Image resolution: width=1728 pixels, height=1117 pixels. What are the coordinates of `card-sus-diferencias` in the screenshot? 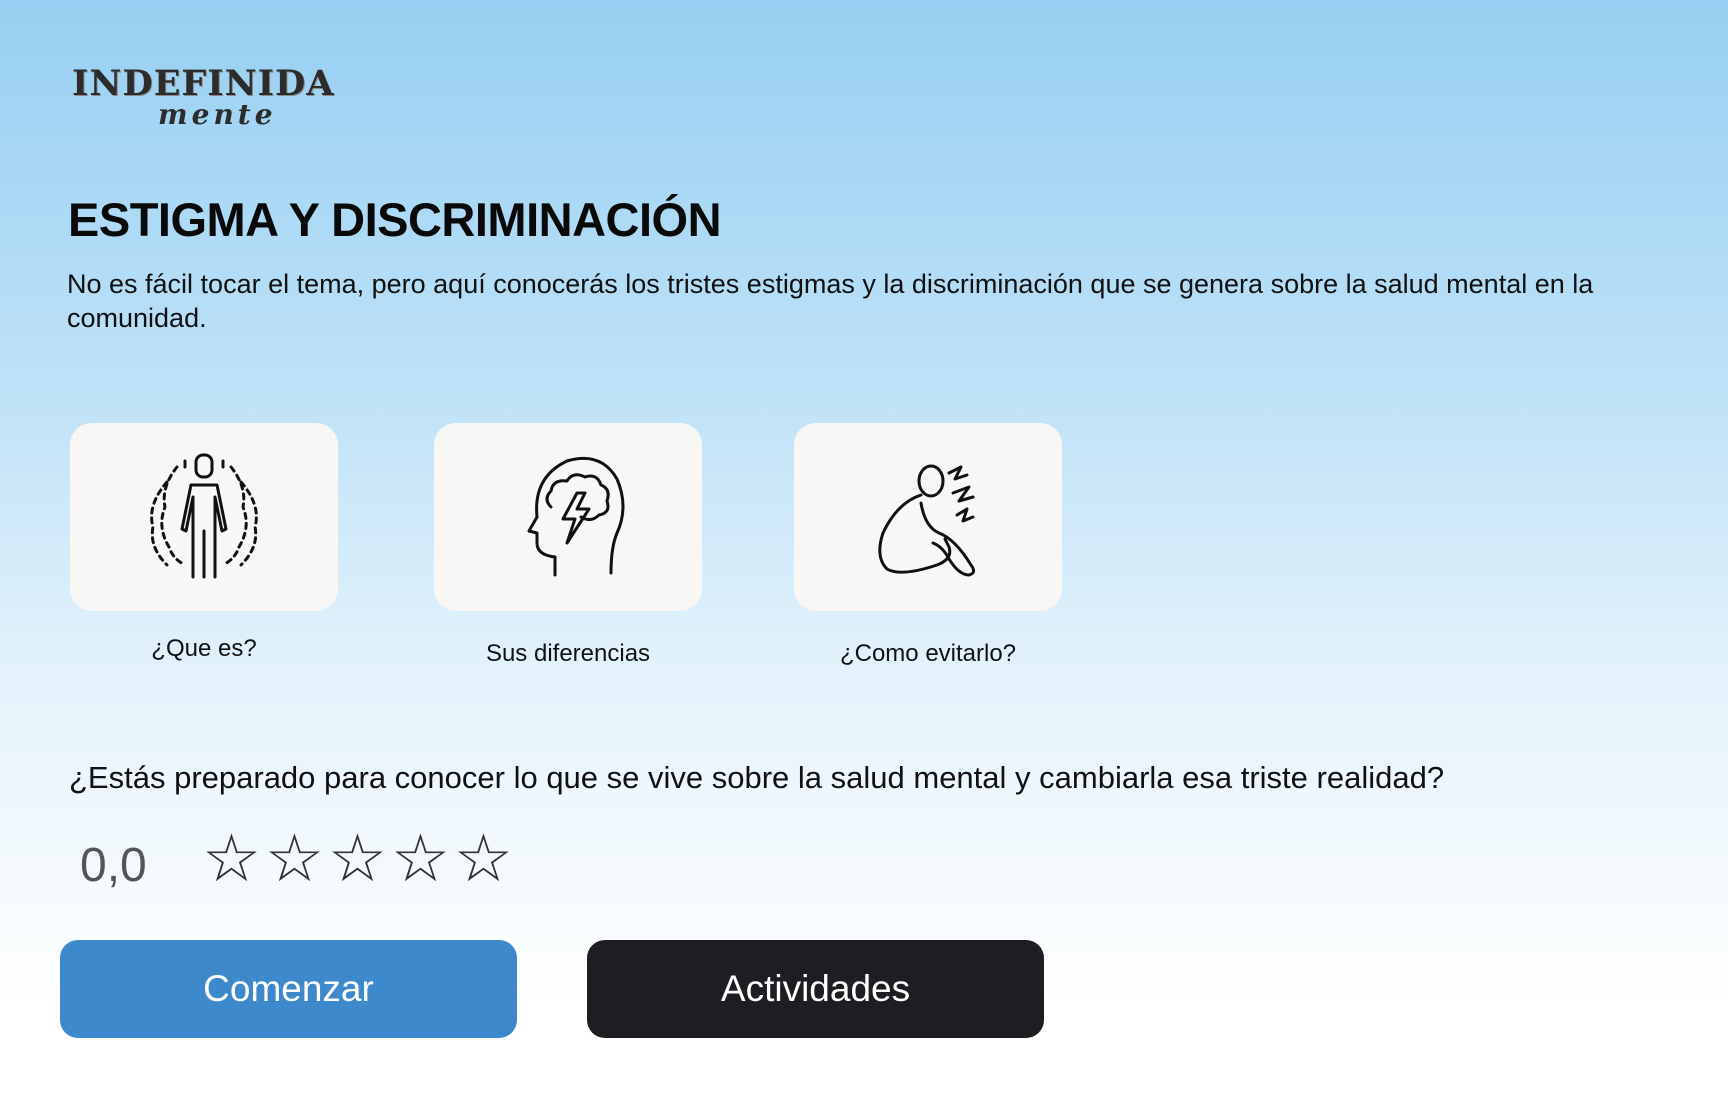 It's located at (568, 517).